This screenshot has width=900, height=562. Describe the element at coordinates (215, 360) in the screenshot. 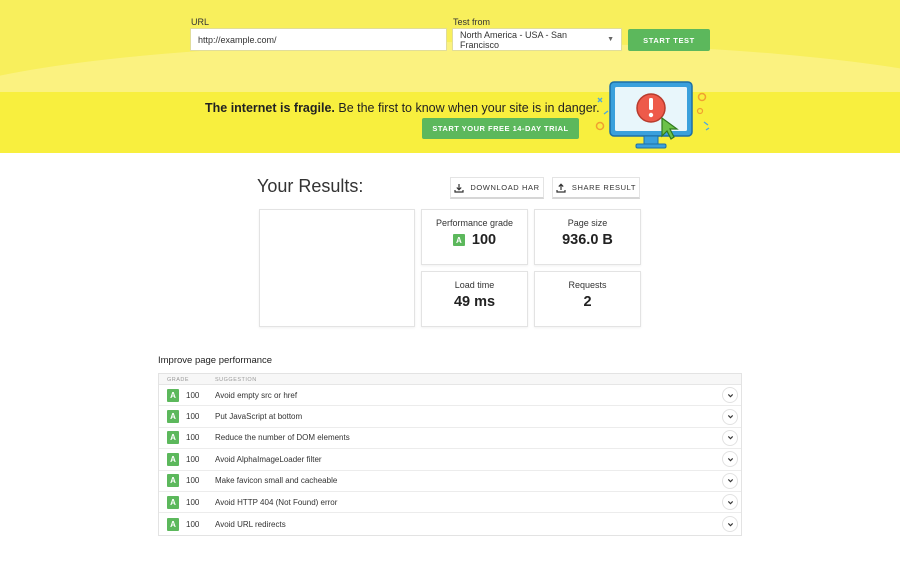

I see `improve-section-title: Improve page performance` at that location.